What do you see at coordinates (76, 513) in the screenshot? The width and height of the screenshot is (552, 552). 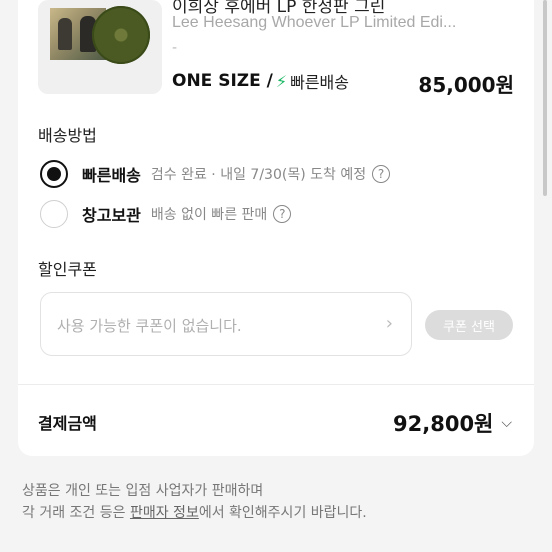 I see `notice-prefix: 각 거래 조건 등은` at bounding box center [76, 513].